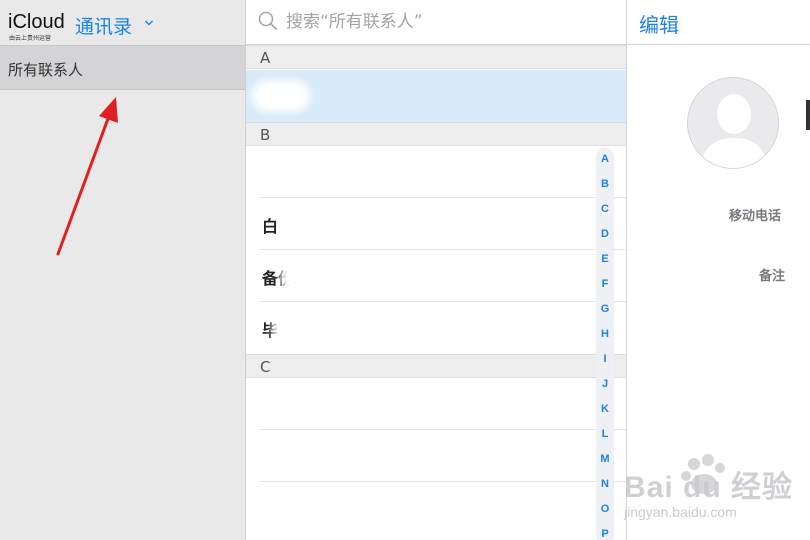  I want to click on search-bar, so click(436, 22).